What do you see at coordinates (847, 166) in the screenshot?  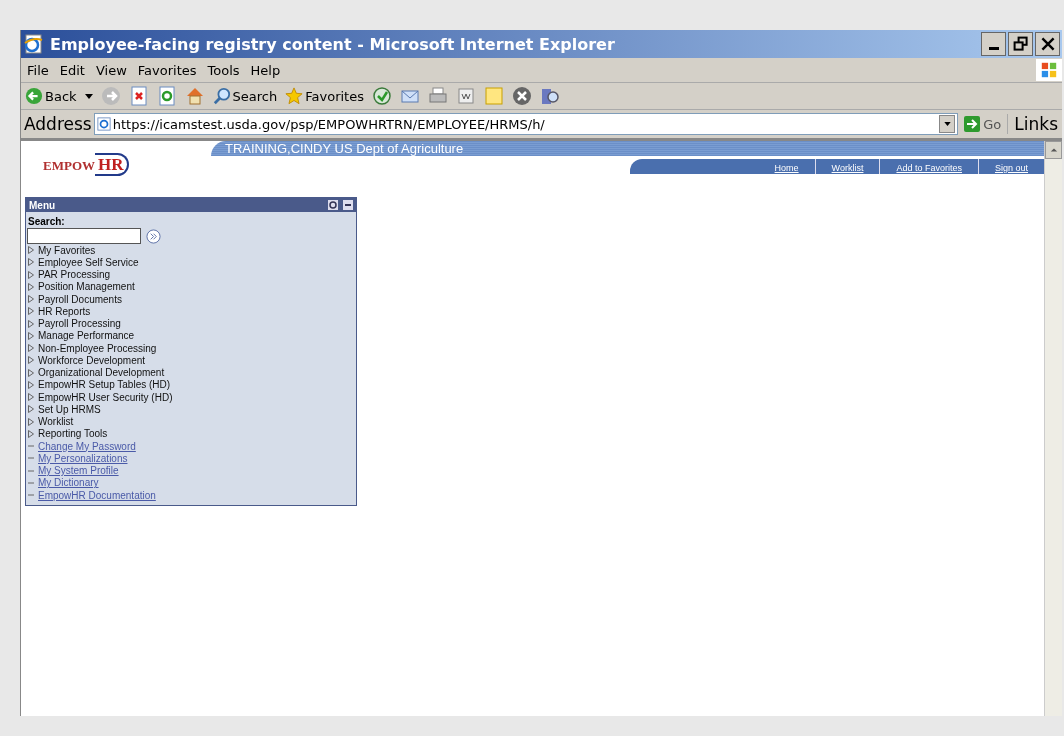 I see `nav-link: Worklist` at bounding box center [847, 166].